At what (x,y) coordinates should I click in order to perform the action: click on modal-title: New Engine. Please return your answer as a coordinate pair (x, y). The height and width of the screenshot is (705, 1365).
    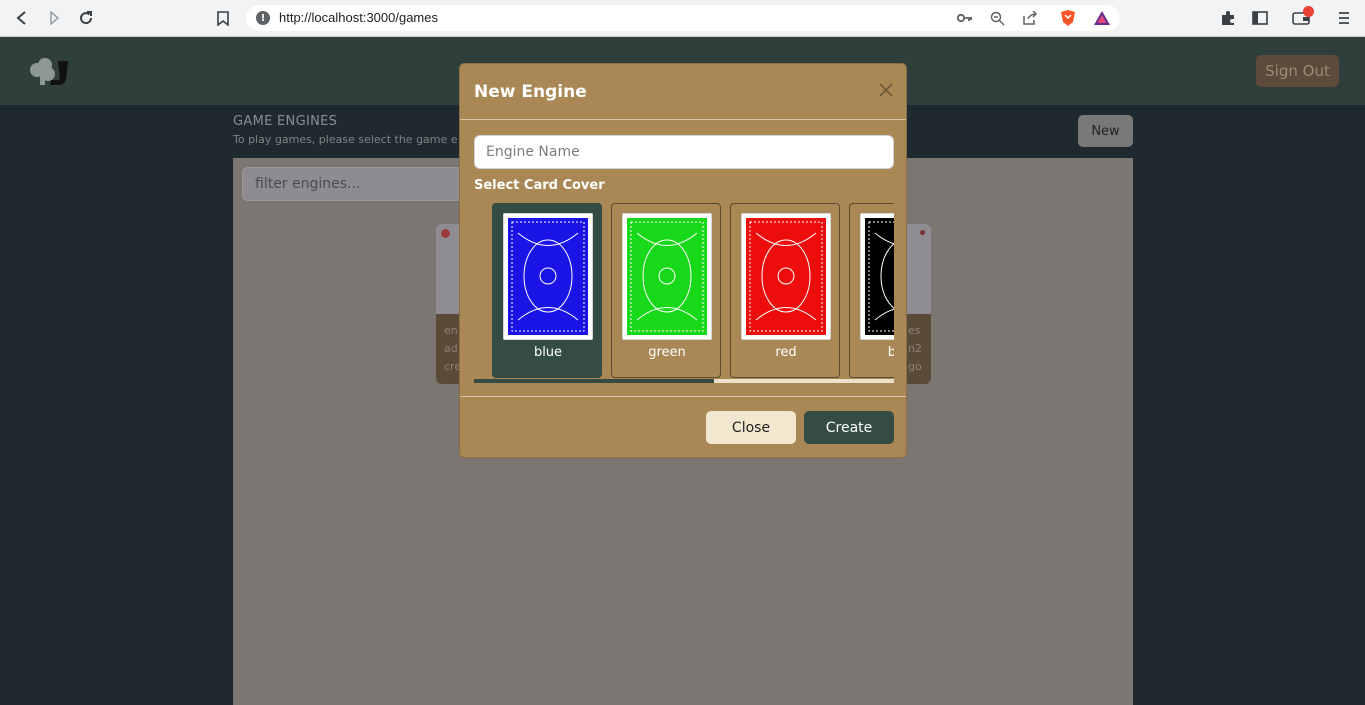
    Looking at the image, I should click on (530, 92).